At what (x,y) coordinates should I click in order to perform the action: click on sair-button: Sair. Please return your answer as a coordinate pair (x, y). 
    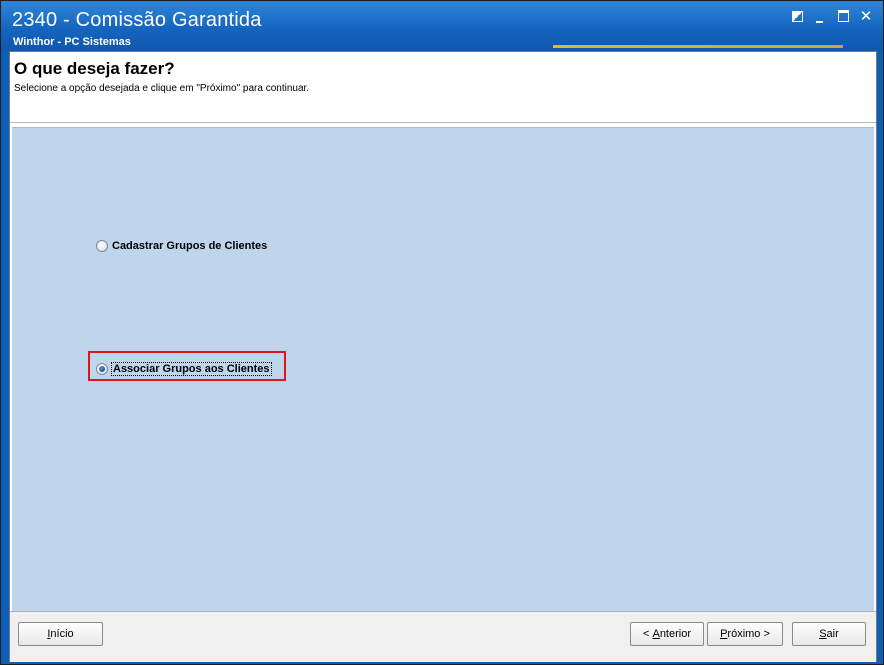
    Looking at the image, I should click on (829, 634).